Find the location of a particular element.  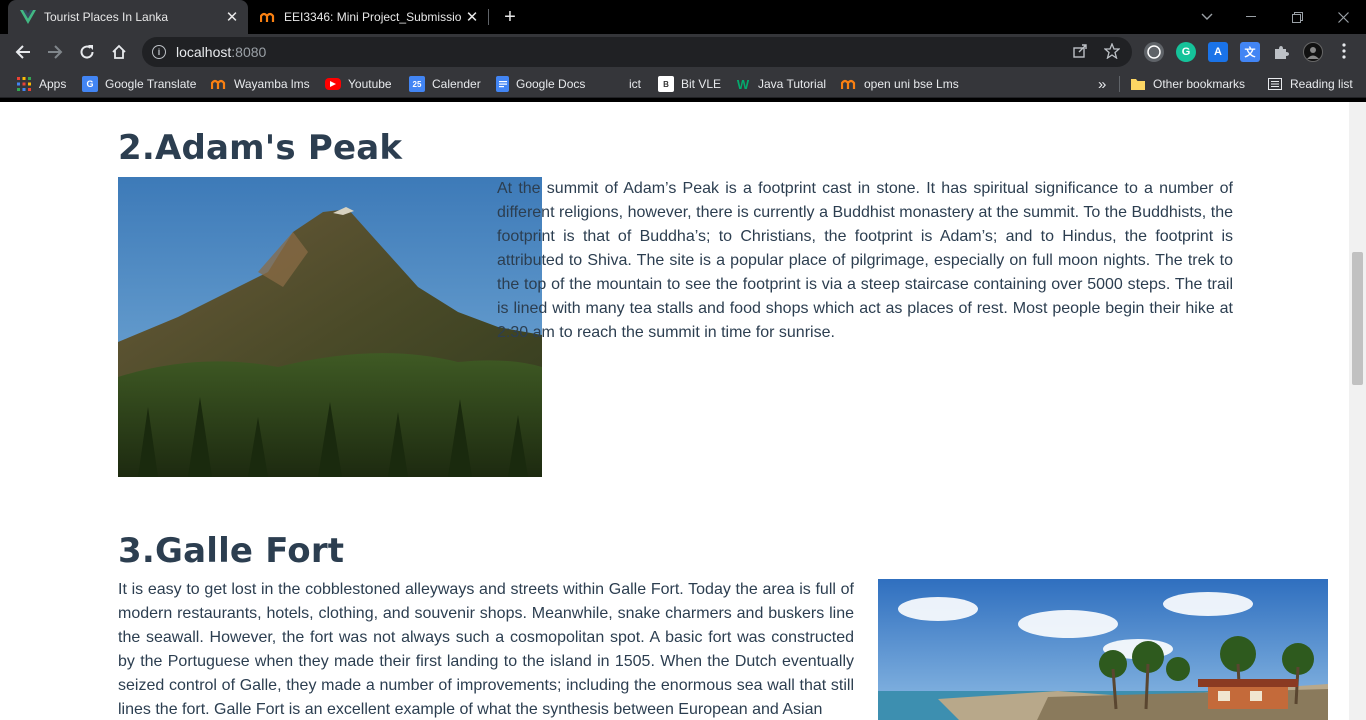

grammarly-icon: G is located at coordinates (1186, 52).